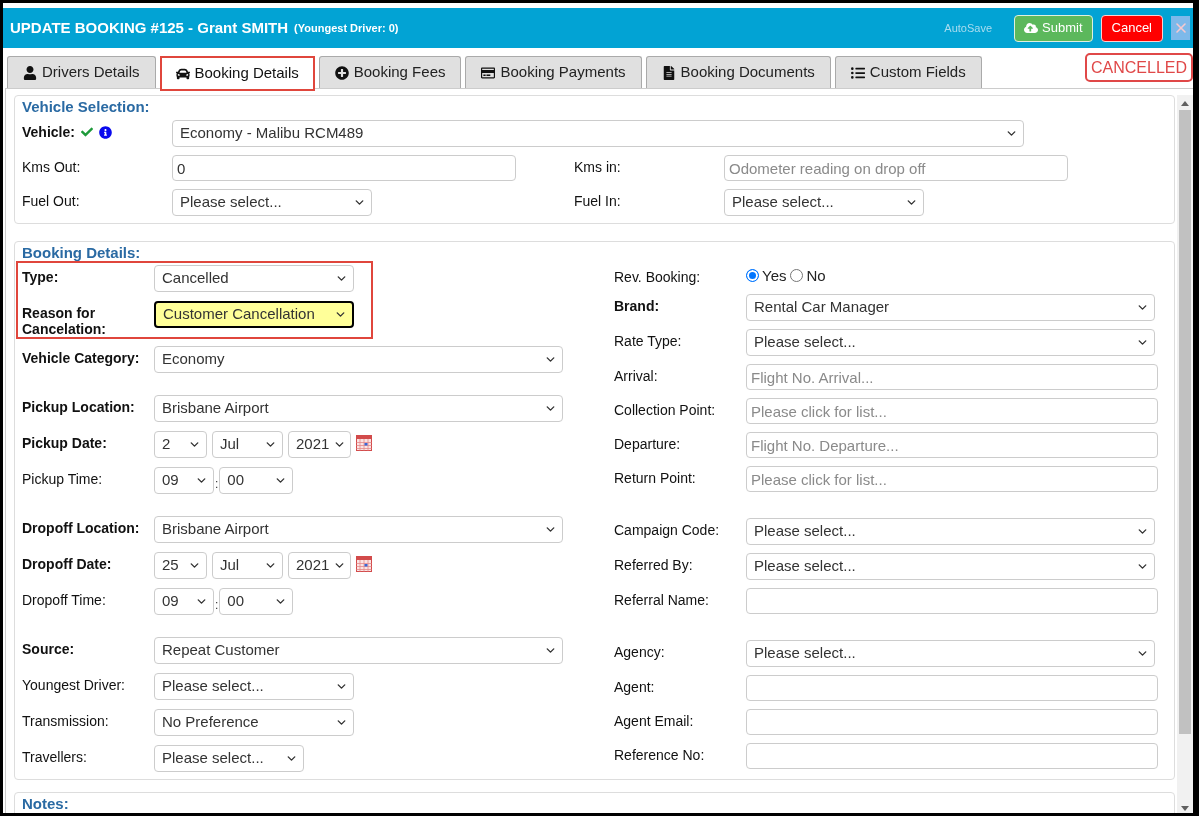  I want to click on cancel-button: Cancel, so click(1131, 28).